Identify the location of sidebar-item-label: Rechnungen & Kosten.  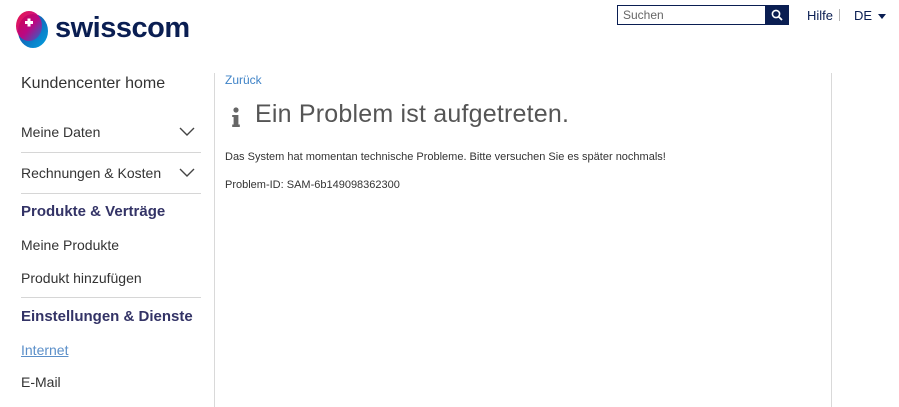
(91, 173).